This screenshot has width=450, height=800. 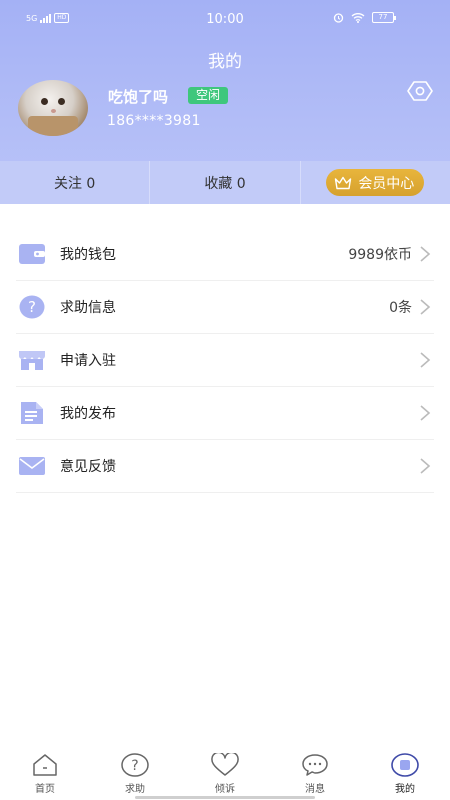 What do you see at coordinates (225, 466) in the screenshot?
I see `menu-item-feedback: 意见反馈` at bounding box center [225, 466].